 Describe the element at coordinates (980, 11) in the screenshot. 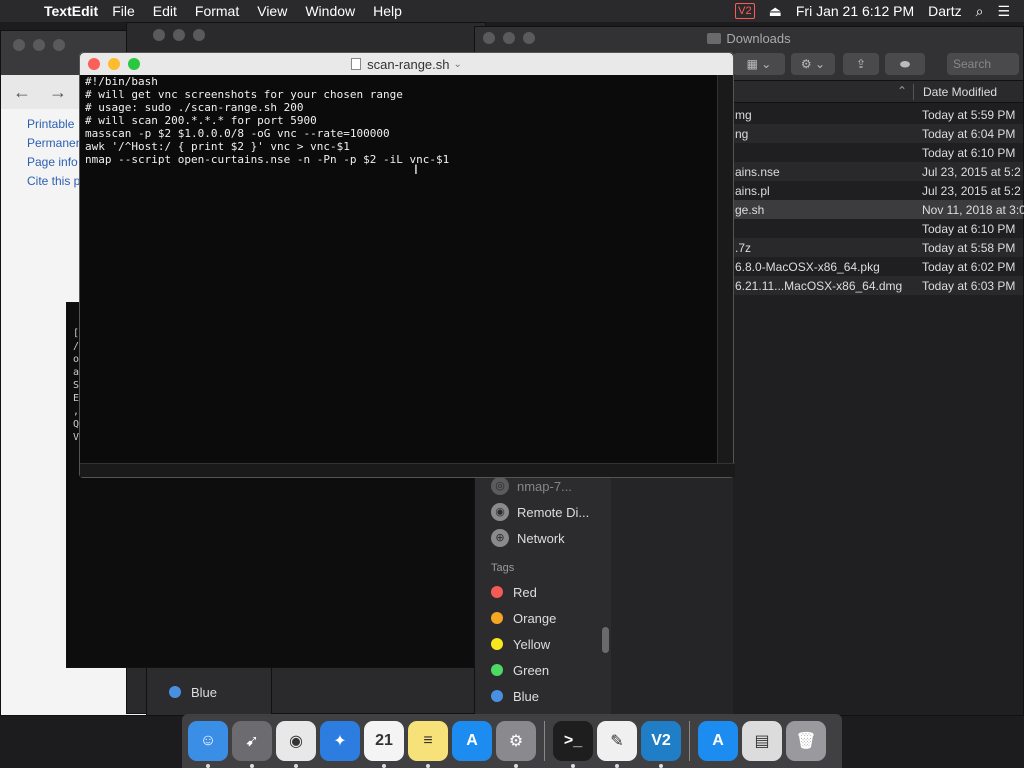

I see `spotlight-search-icon: ⌕` at that location.